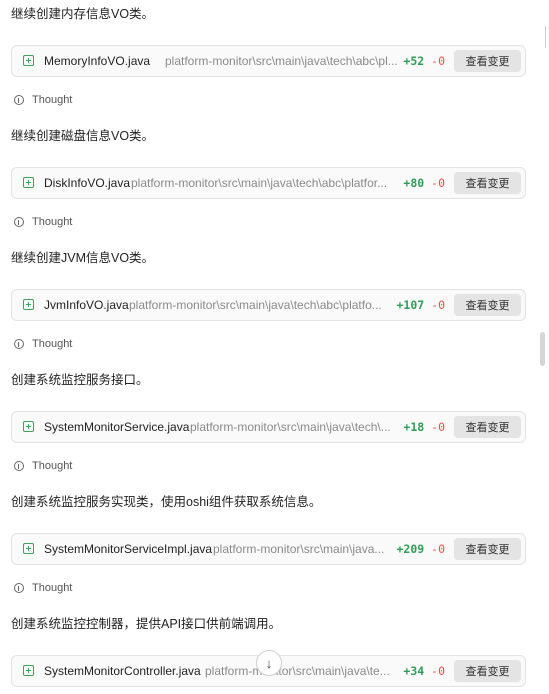 Image resolution: width=549 pixels, height=694 pixels. Describe the element at coordinates (83, 136) in the screenshot. I see `assistant-message: 继续创建磁盘信息VO类。` at that location.